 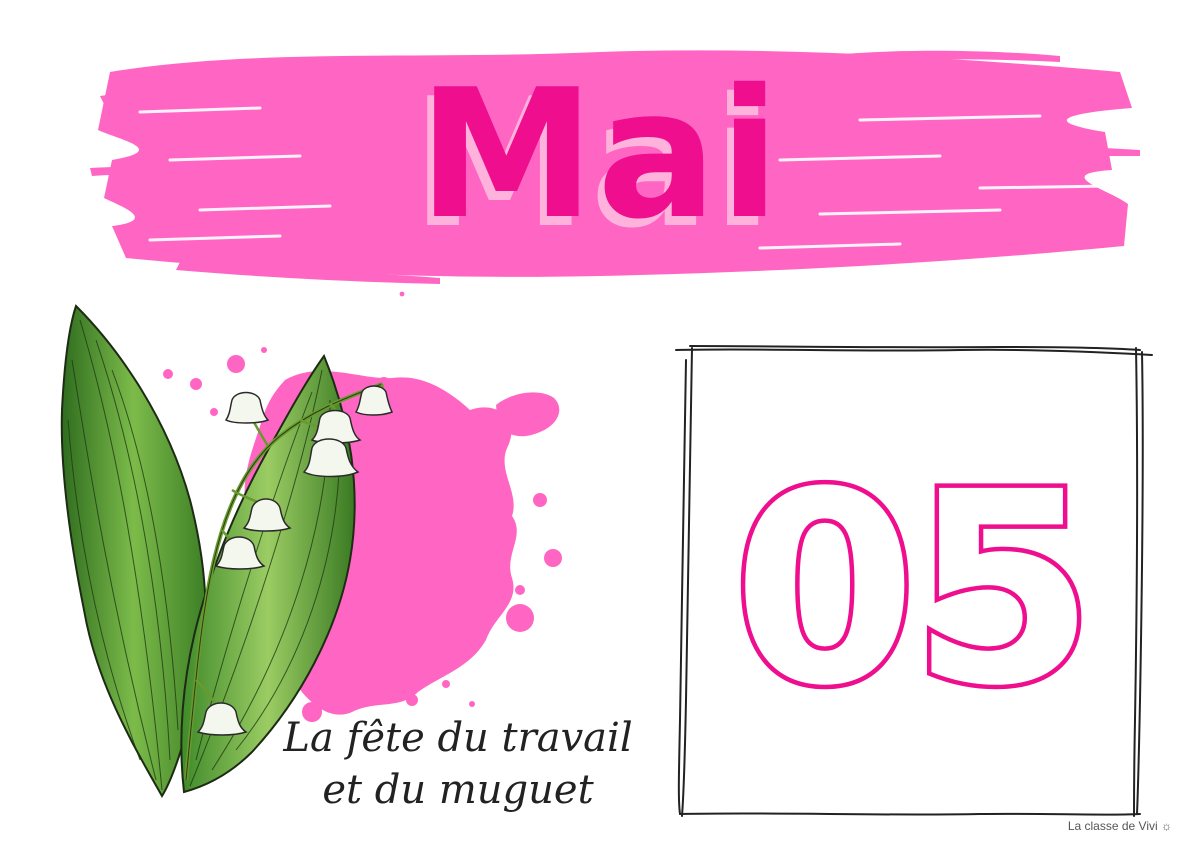 I want to click on event-caption-line-1: La fête du travail, so click(x=458, y=738).